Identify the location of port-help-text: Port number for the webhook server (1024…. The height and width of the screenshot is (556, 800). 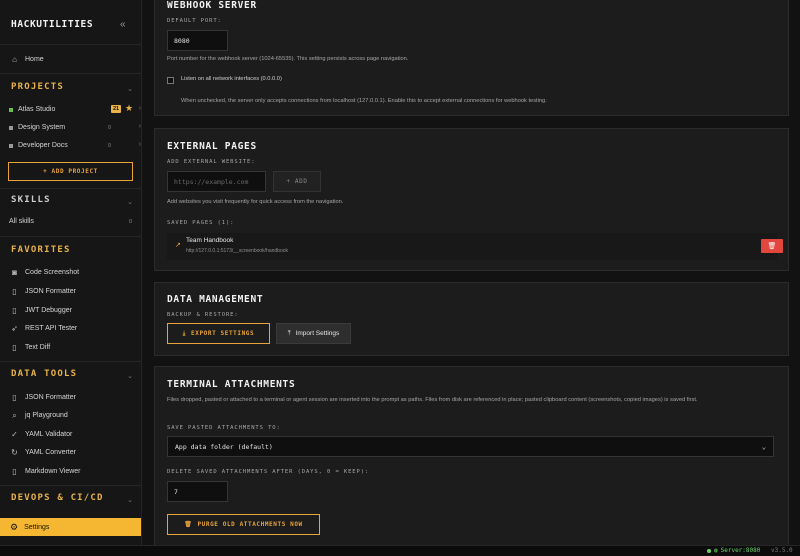
(288, 59).